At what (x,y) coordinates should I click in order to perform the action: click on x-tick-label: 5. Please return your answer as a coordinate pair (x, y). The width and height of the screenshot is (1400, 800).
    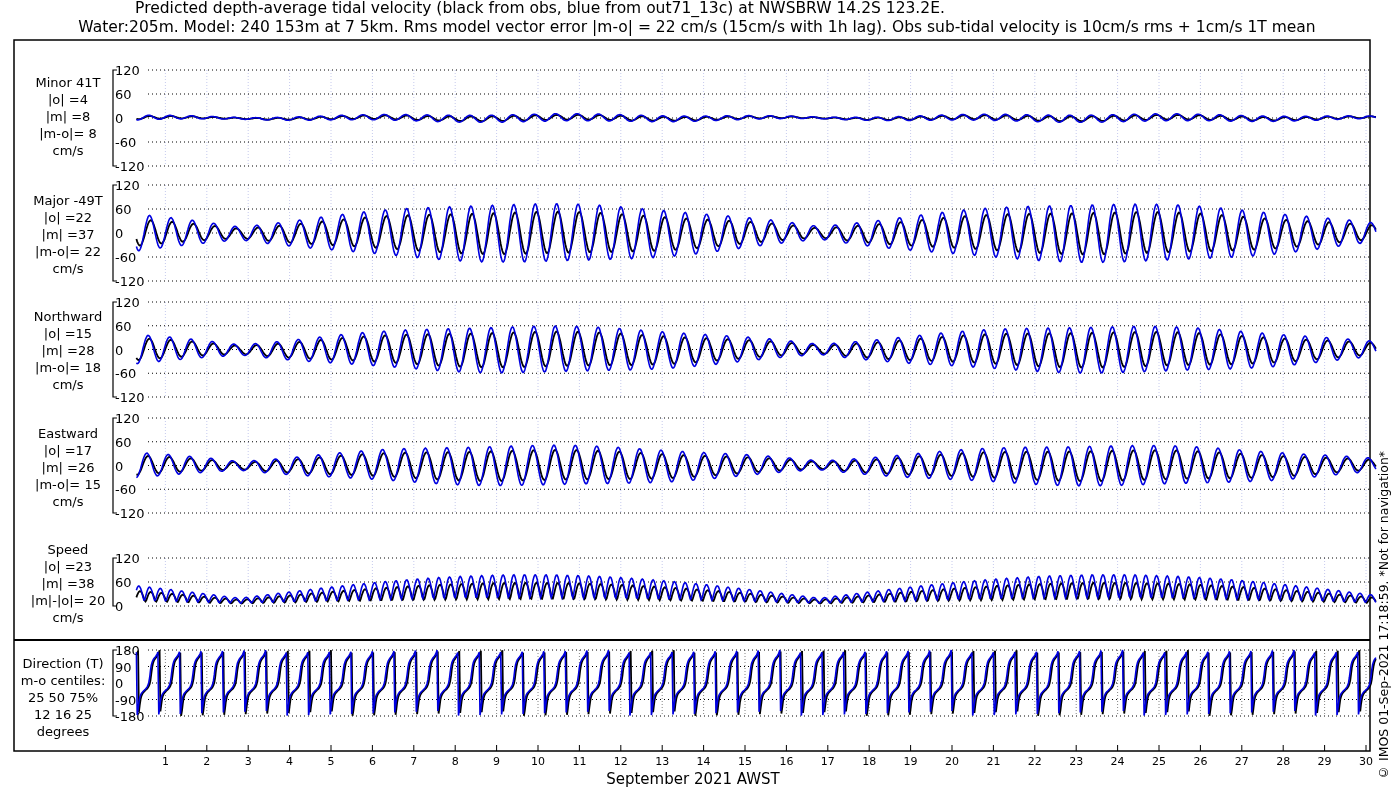
    Looking at the image, I should click on (331, 761).